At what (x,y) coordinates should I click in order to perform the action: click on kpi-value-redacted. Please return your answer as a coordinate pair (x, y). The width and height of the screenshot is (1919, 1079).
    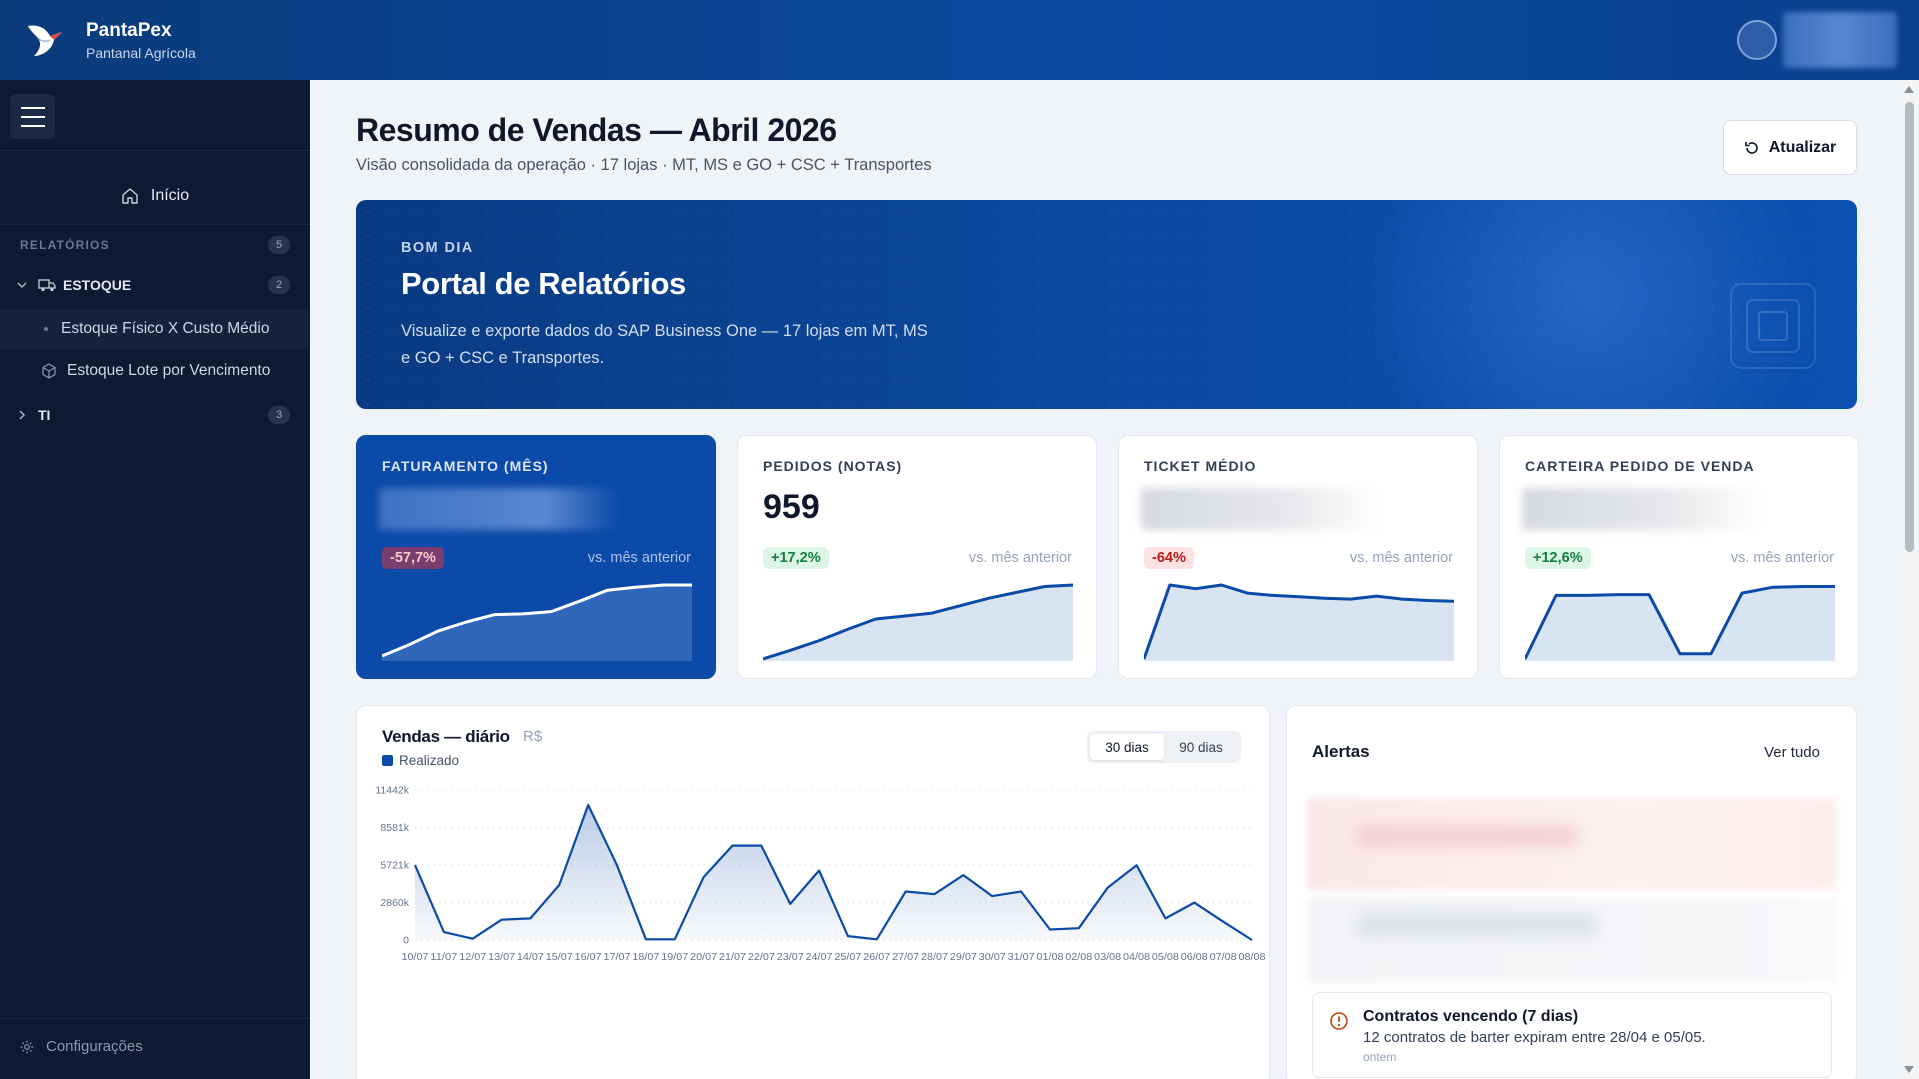
    Looking at the image, I should click on (499, 509).